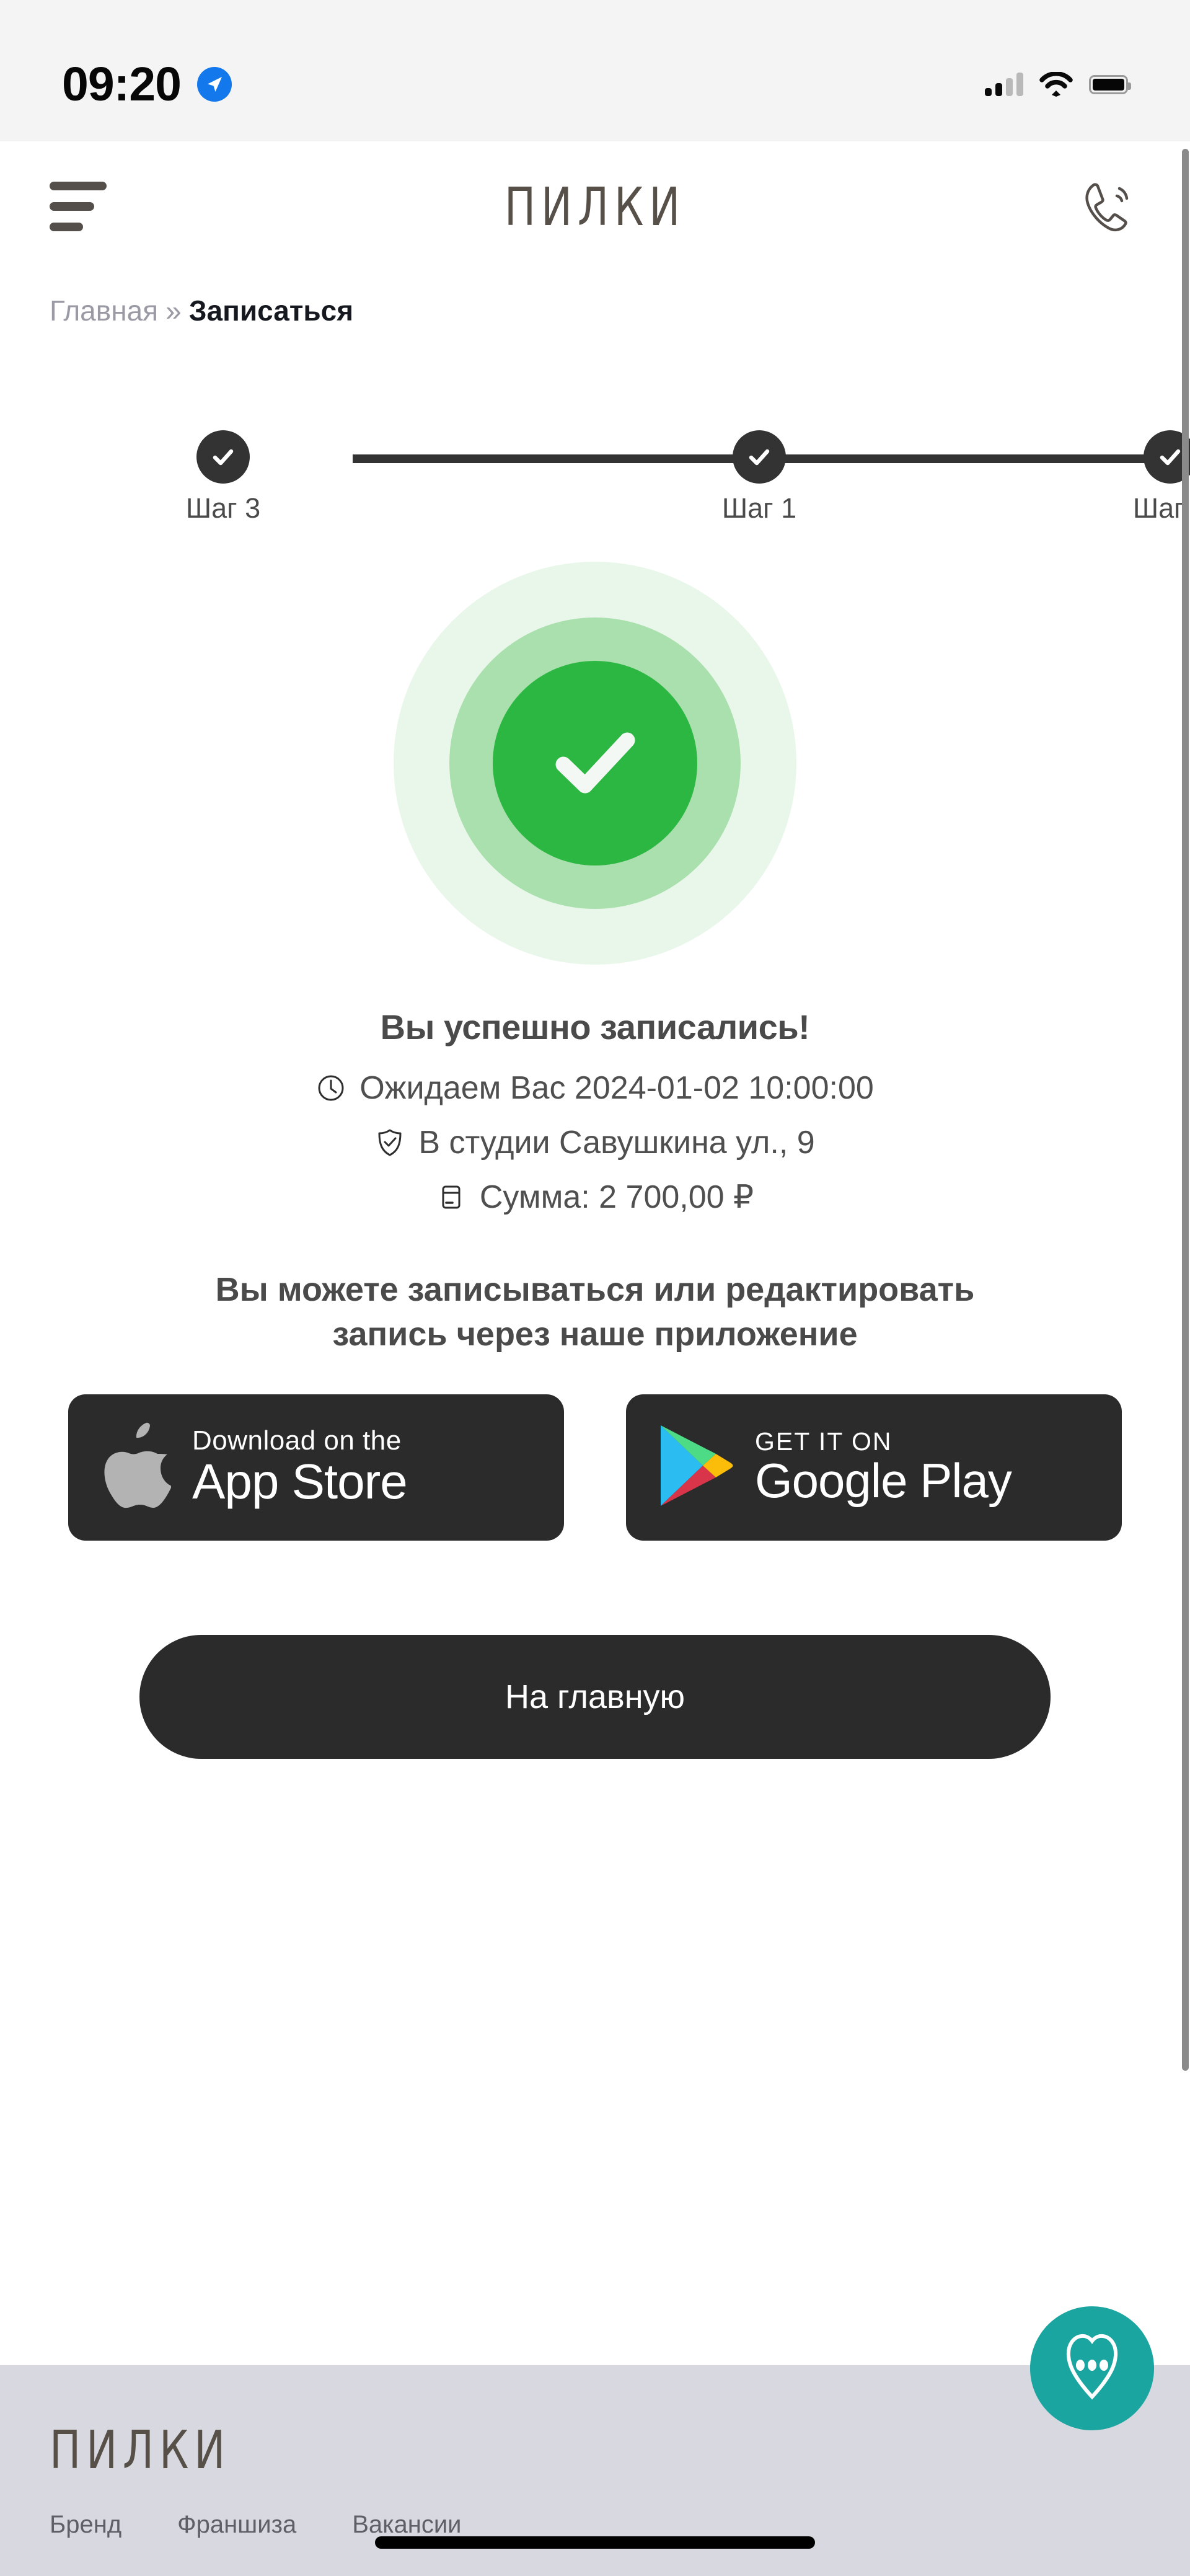 The image size is (1190, 2576). Describe the element at coordinates (616, 1197) in the screenshot. I see `booking-detail-amount-text: Сумма: 2 700,00 ₽` at that location.